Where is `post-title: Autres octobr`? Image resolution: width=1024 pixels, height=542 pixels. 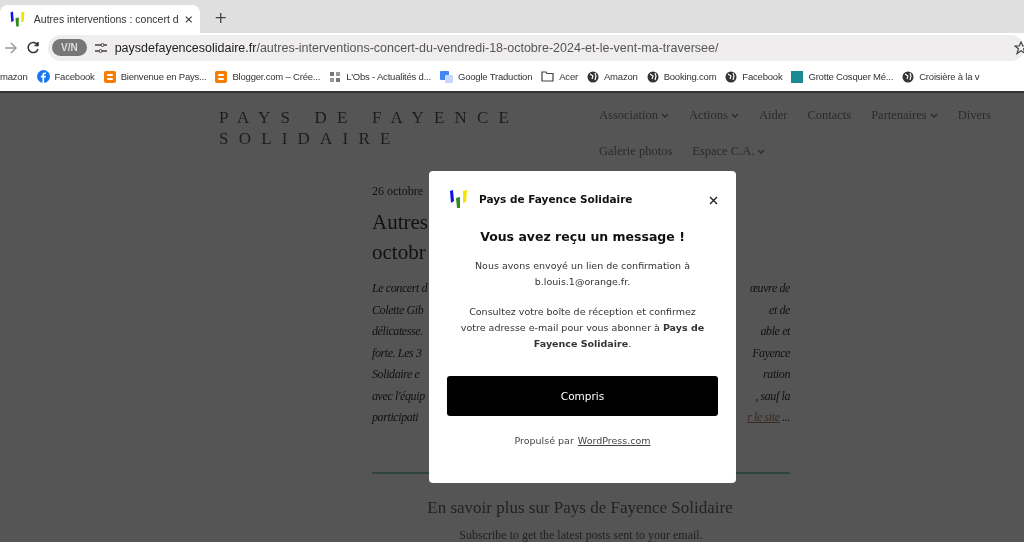
post-title: Autres octobr is located at coordinates (400, 237).